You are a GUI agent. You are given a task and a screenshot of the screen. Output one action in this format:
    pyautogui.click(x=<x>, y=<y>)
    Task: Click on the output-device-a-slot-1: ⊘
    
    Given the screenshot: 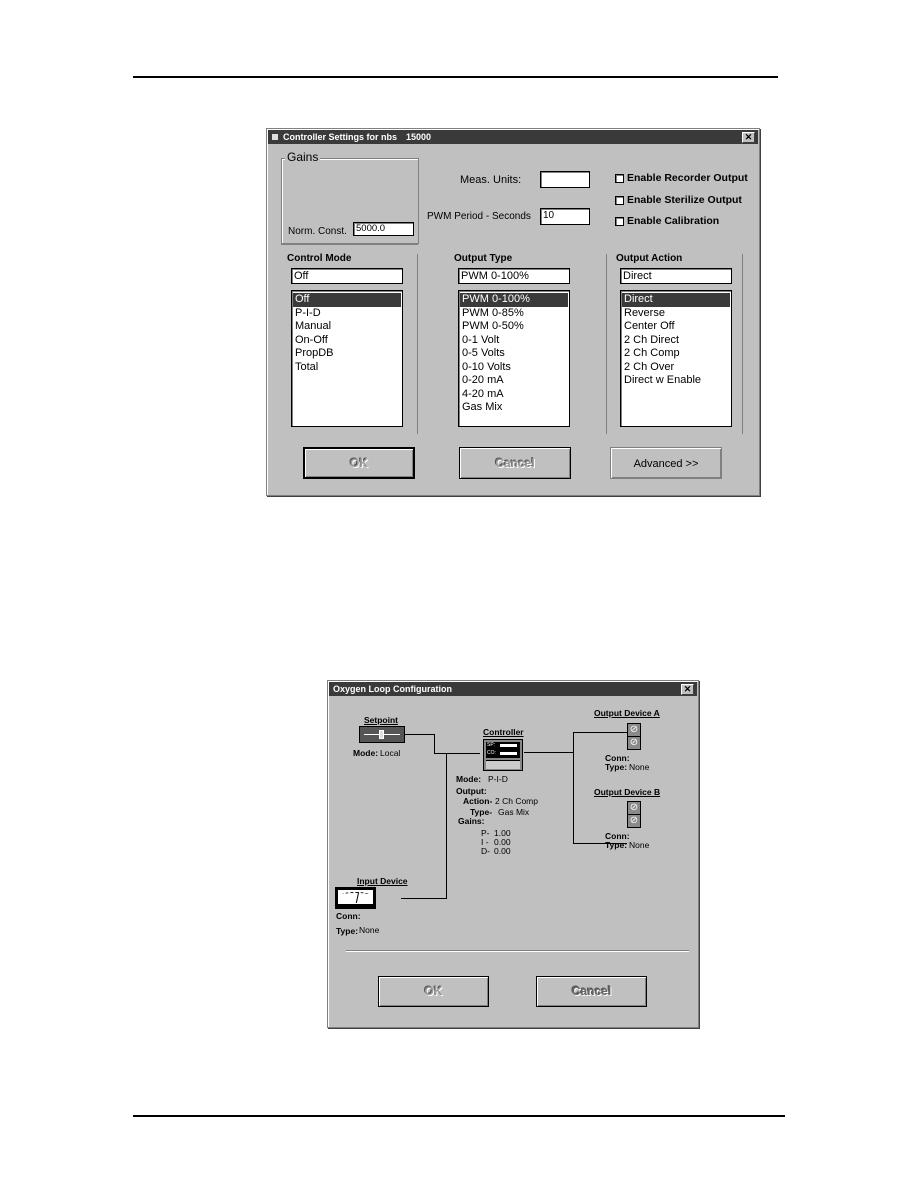 What is the action you would take?
    pyautogui.click(x=634, y=730)
    